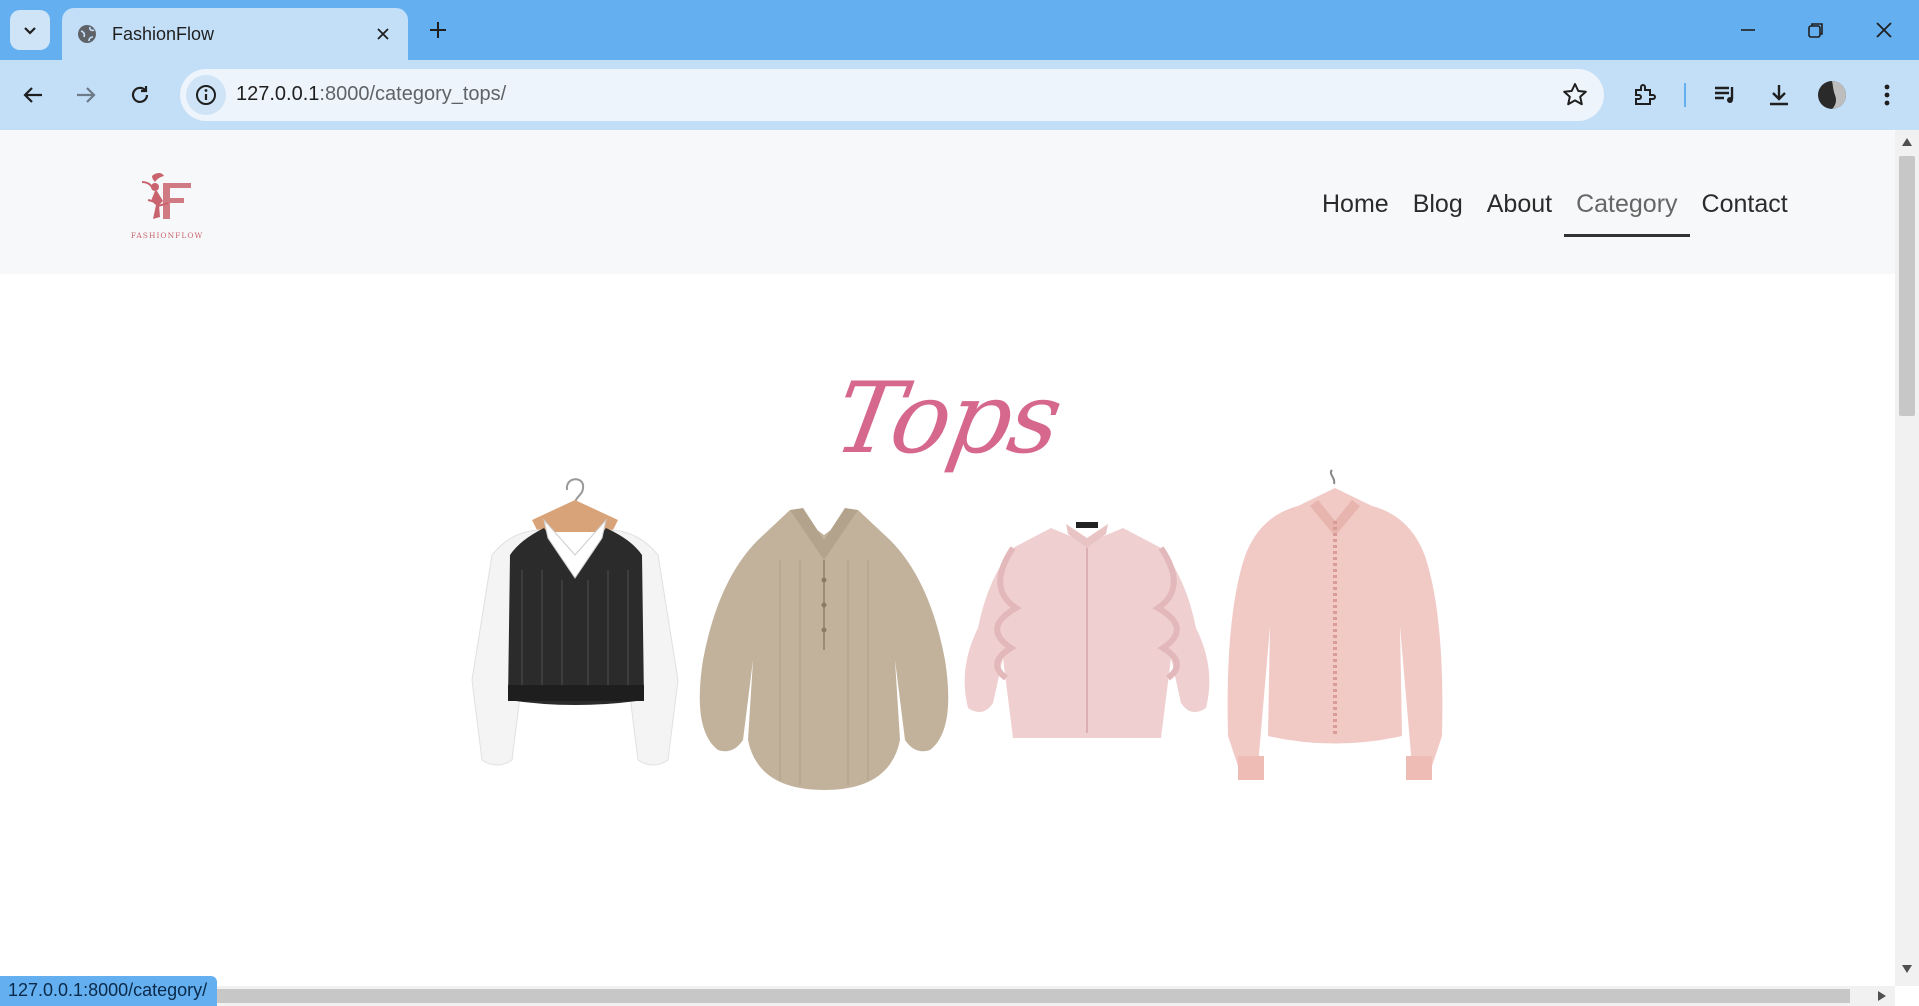 The height and width of the screenshot is (1006, 1919). I want to click on tab-search-button, so click(30, 30).